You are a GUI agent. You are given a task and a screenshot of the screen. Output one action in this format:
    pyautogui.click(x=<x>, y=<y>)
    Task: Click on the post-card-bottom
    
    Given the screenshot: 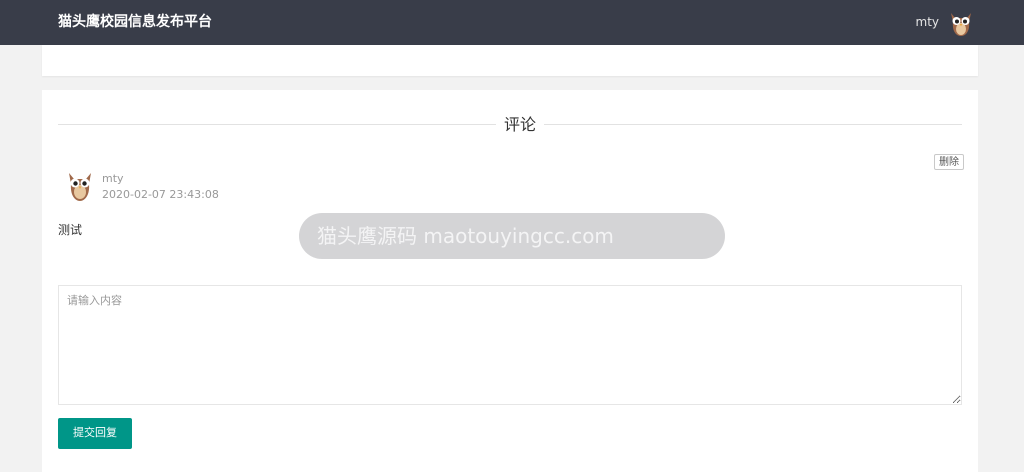 What is the action you would take?
    pyautogui.click(x=510, y=60)
    